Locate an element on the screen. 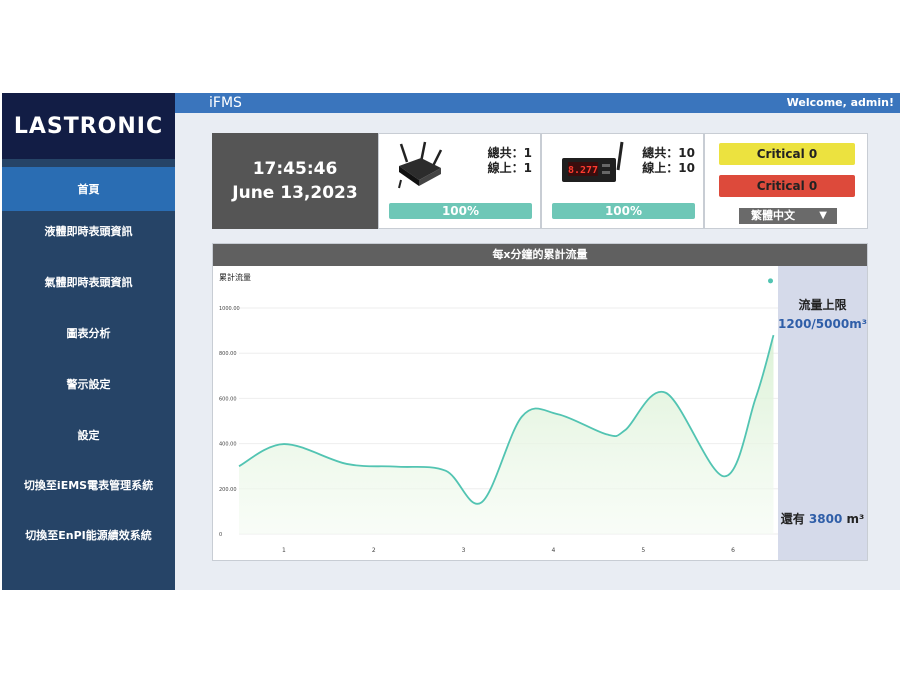 The image size is (900, 675). sidebar-item-gas-meters: 氣體即時表頭資訊 is located at coordinates (88, 282).